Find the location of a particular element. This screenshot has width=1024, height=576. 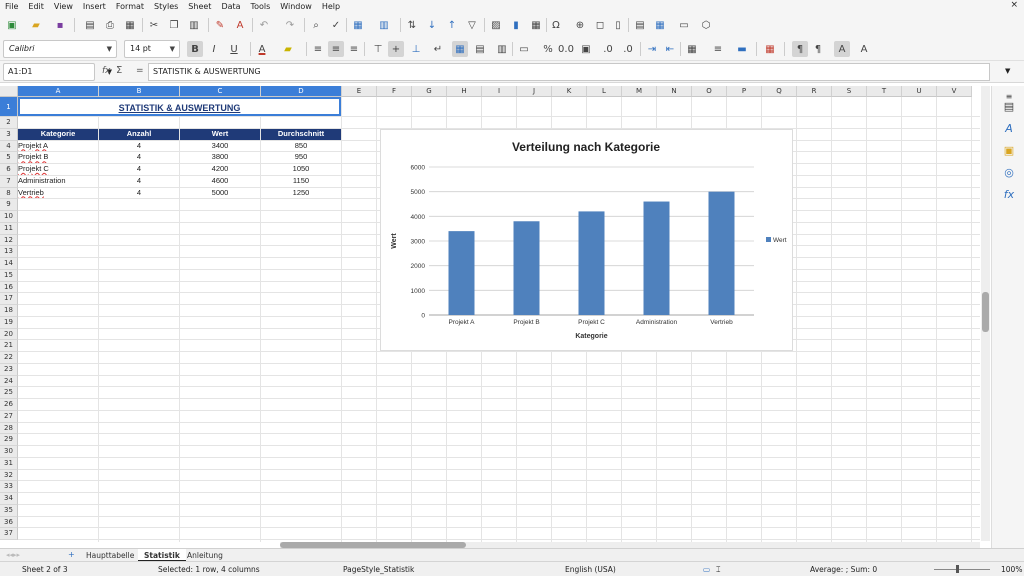

sum-icon: Σ is located at coordinates (119, 70).